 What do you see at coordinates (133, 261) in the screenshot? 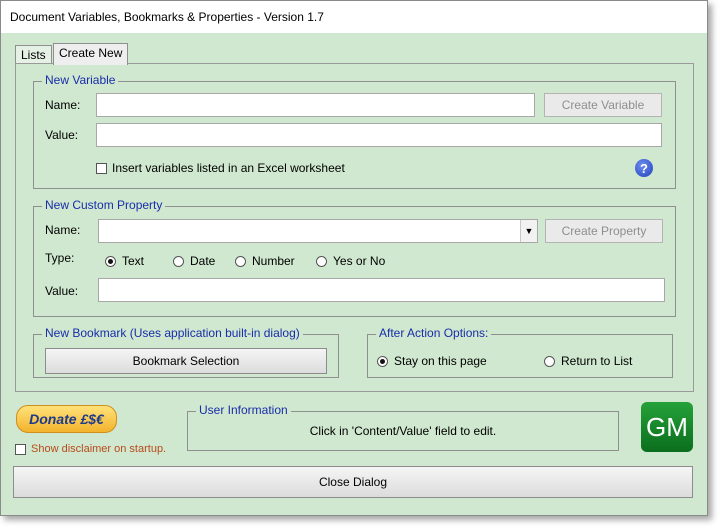
I see `type-text-label: Text` at bounding box center [133, 261].